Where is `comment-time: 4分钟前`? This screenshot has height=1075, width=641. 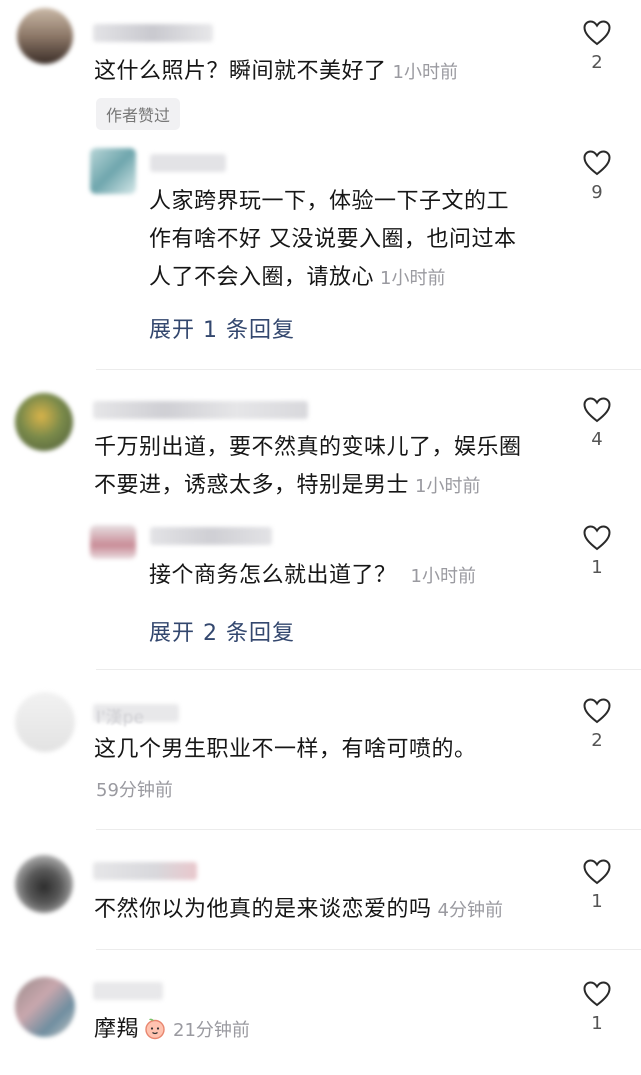
comment-time: 4分钟前 is located at coordinates (470, 910).